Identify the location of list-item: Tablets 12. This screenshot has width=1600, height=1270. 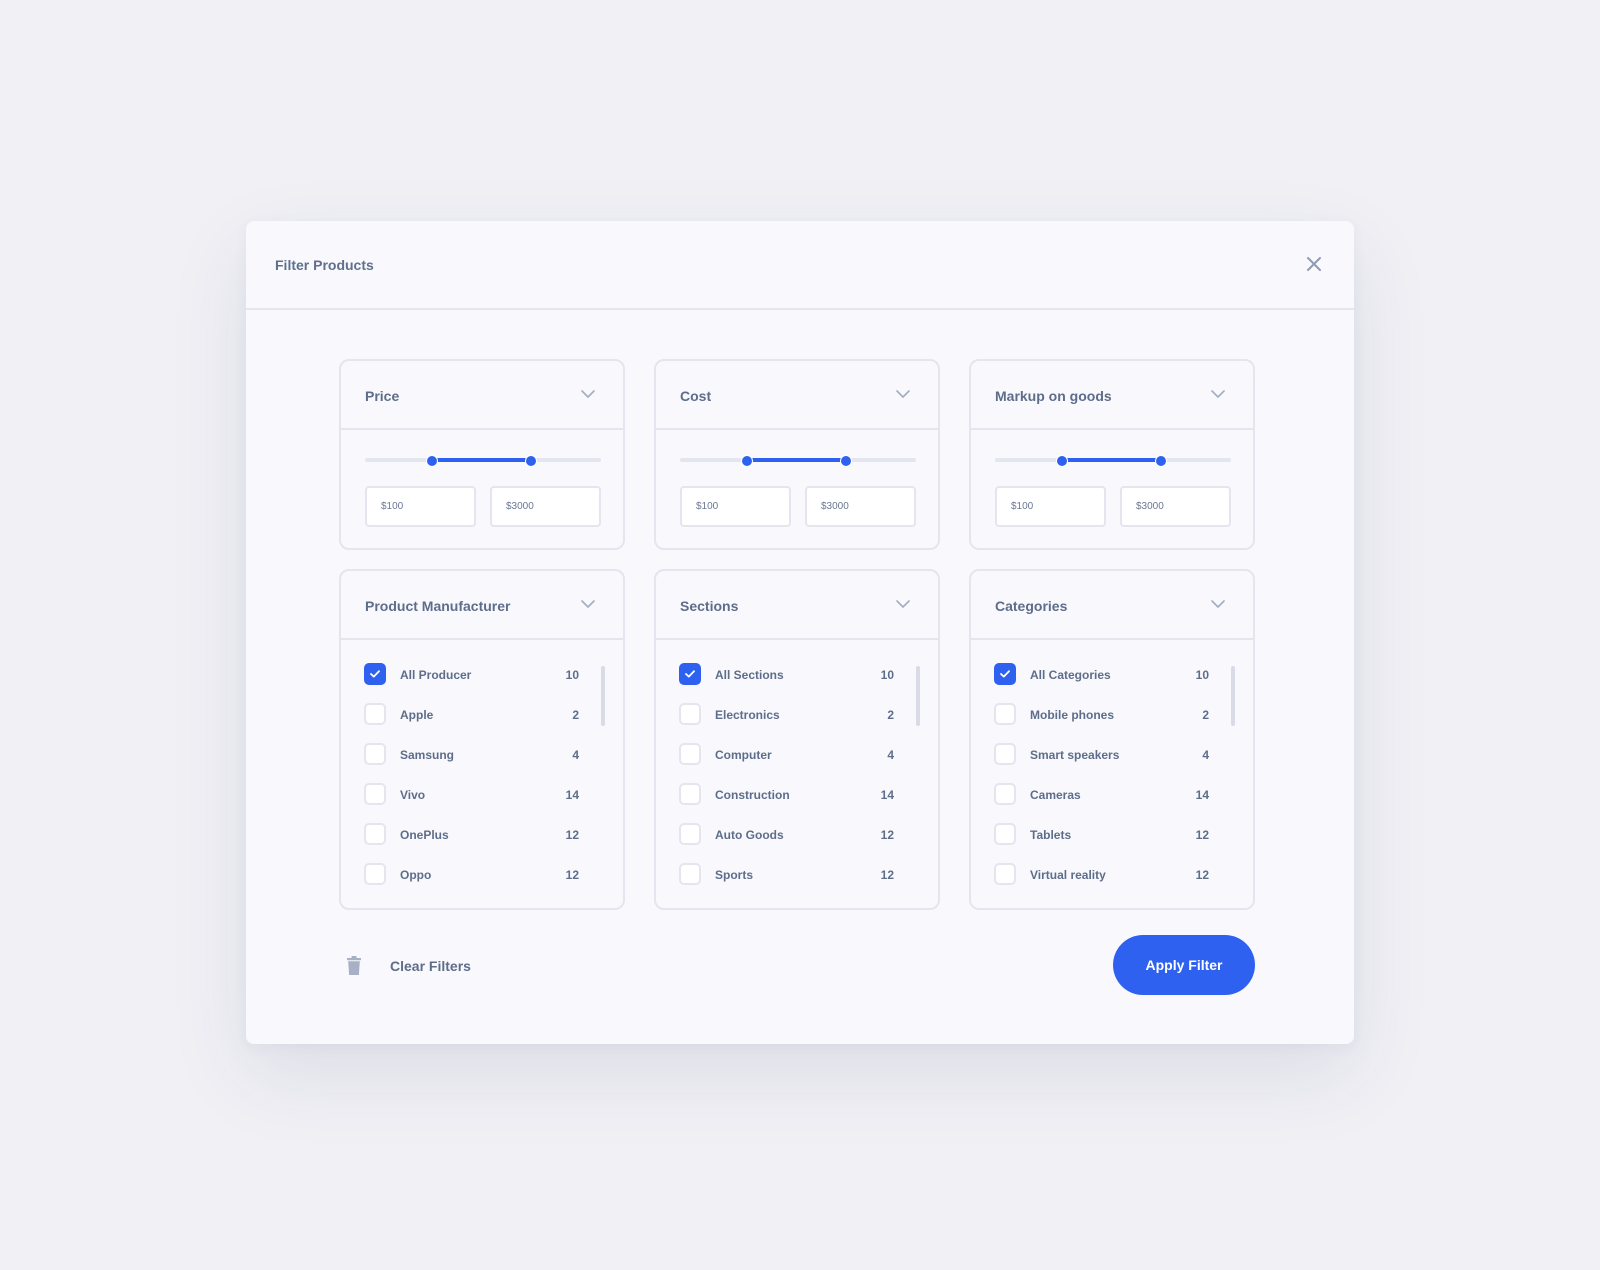
(1112, 842).